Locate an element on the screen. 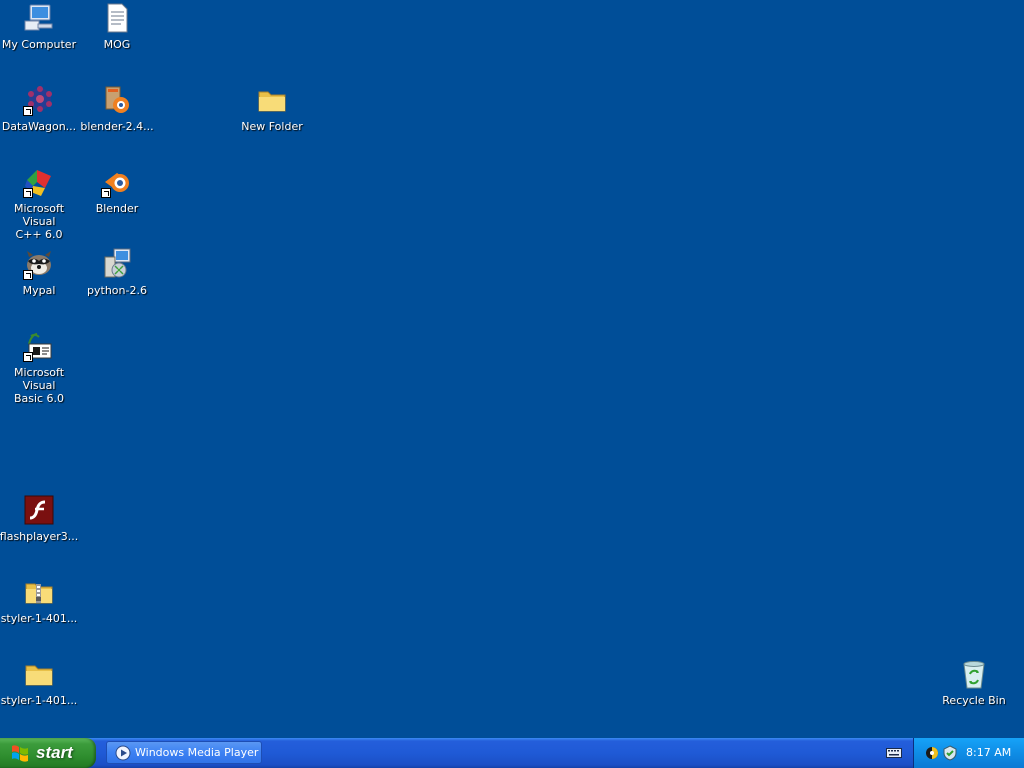  desktop-icon-mypal: Mypal is located at coordinates (39, 272).